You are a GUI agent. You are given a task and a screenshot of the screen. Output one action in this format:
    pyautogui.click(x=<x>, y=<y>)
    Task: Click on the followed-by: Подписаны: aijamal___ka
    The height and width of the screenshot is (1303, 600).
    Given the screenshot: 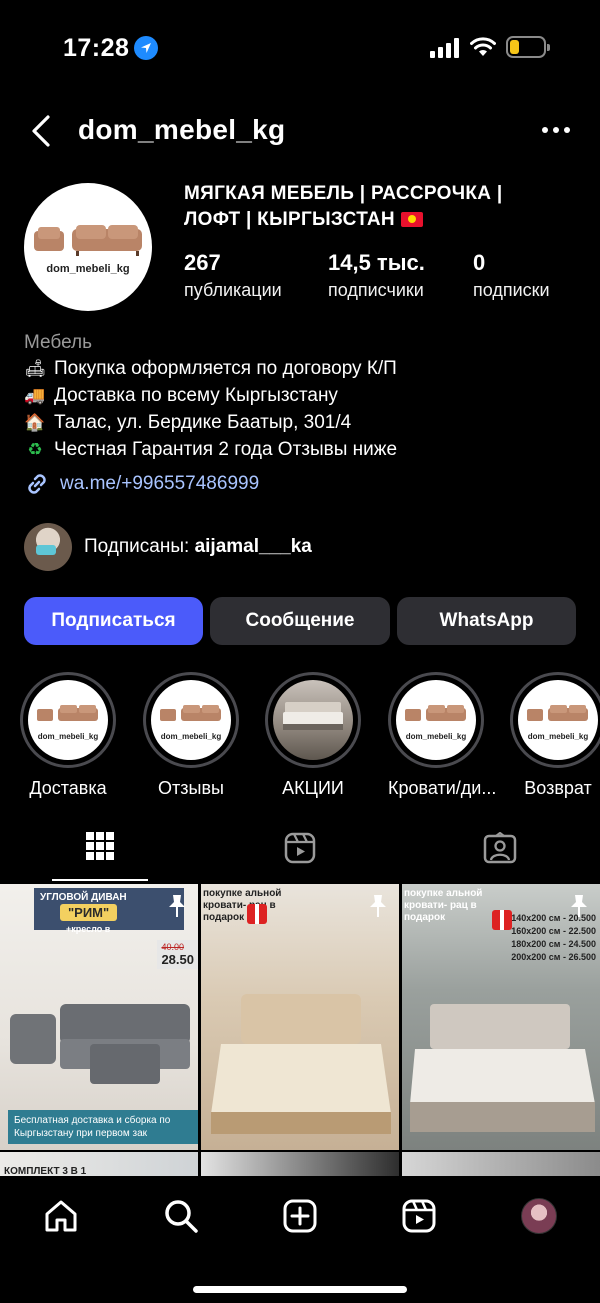 What is the action you would take?
    pyautogui.click(x=168, y=547)
    